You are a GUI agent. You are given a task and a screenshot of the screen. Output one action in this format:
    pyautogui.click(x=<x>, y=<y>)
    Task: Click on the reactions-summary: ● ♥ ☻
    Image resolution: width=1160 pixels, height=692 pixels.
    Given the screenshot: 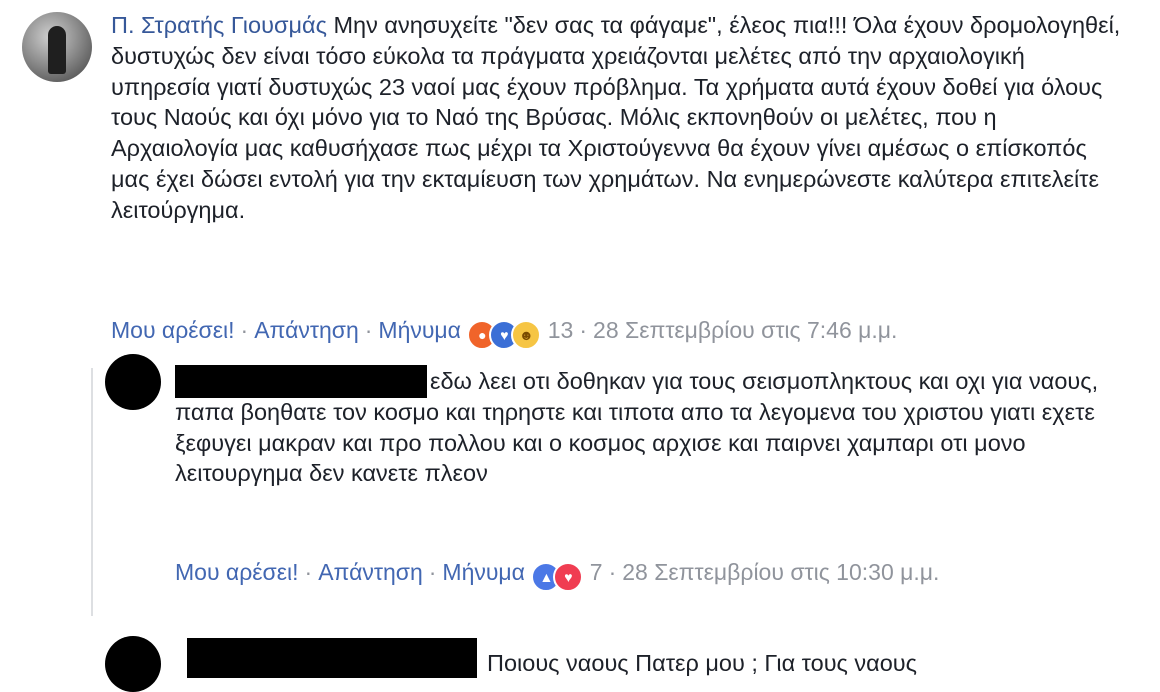 What is the action you would take?
    pyautogui.click(x=504, y=334)
    